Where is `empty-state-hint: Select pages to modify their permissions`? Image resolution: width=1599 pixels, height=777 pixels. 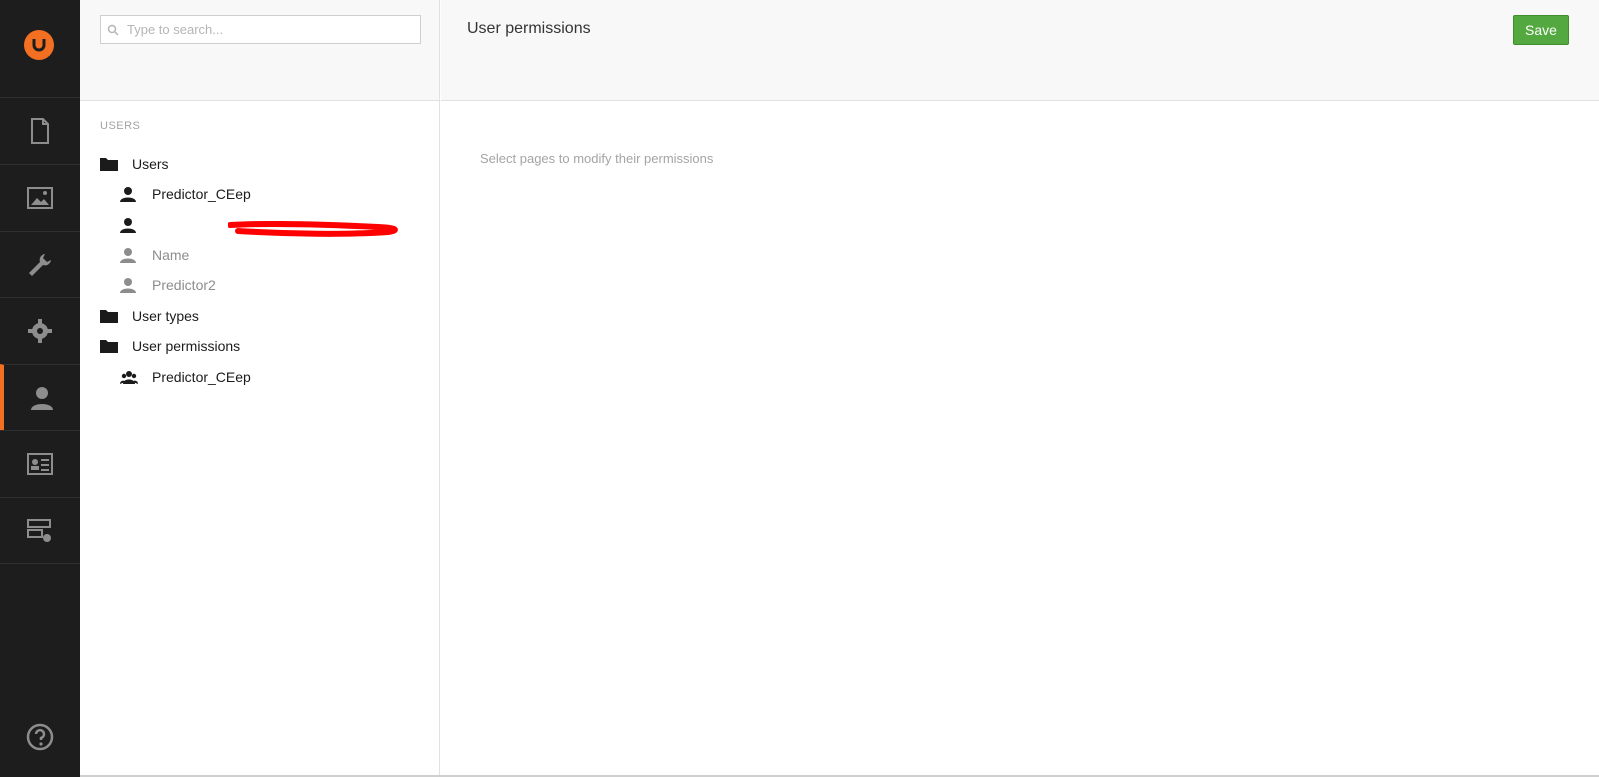 empty-state-hint: Select pages to modify their permissions is located at coordinates (597, 158).